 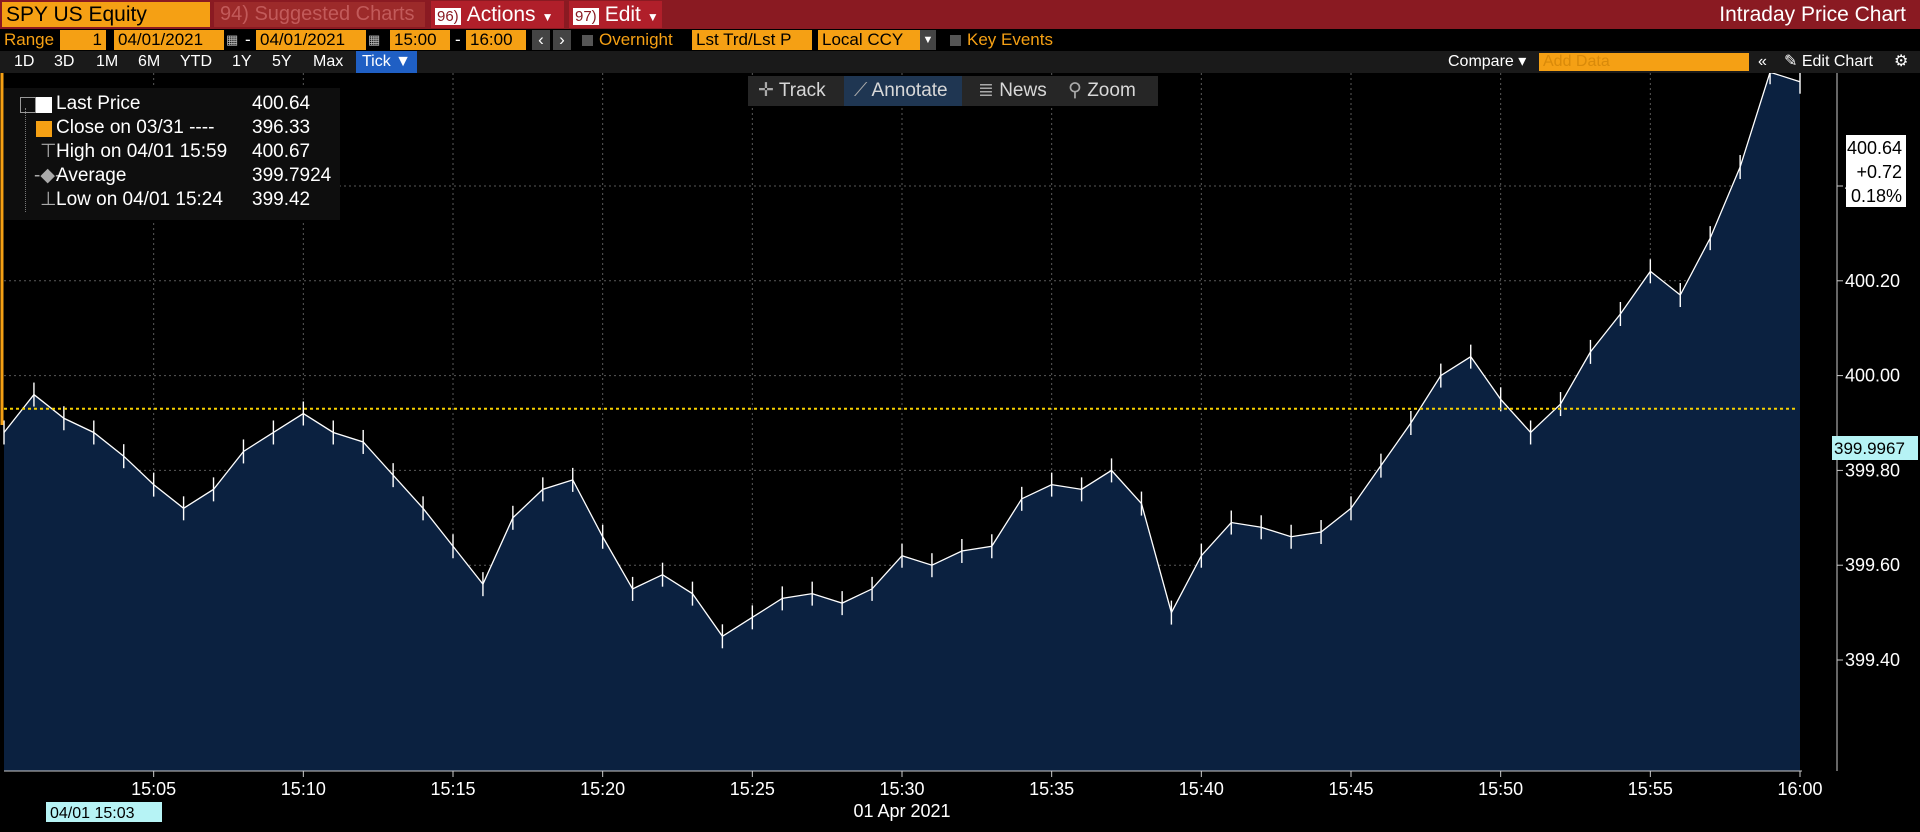 What do you see at coordinates (281, 127) in the screenshot?
I see `legend-value: 396.33` at bounding box center [281, 127].